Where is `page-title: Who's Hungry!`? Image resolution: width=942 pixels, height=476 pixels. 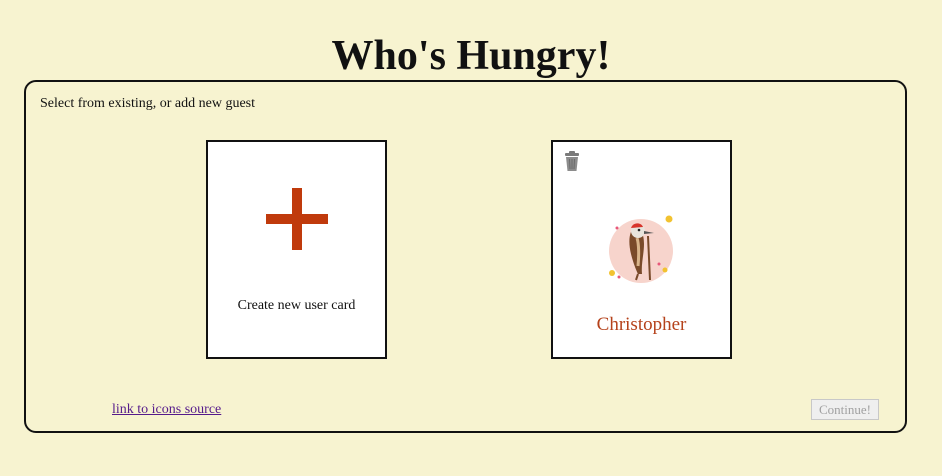
page-title: Who's Hungry! is located at coordinates (471, 56).